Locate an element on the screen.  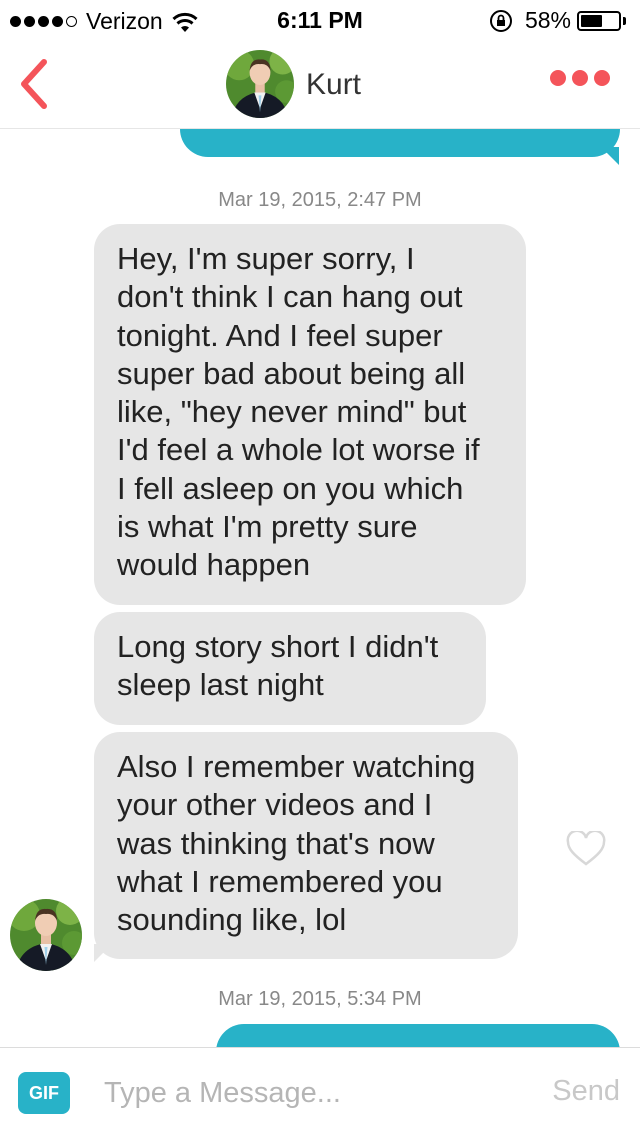
message-line: what I remembered you is located at coordinates (280, 881).